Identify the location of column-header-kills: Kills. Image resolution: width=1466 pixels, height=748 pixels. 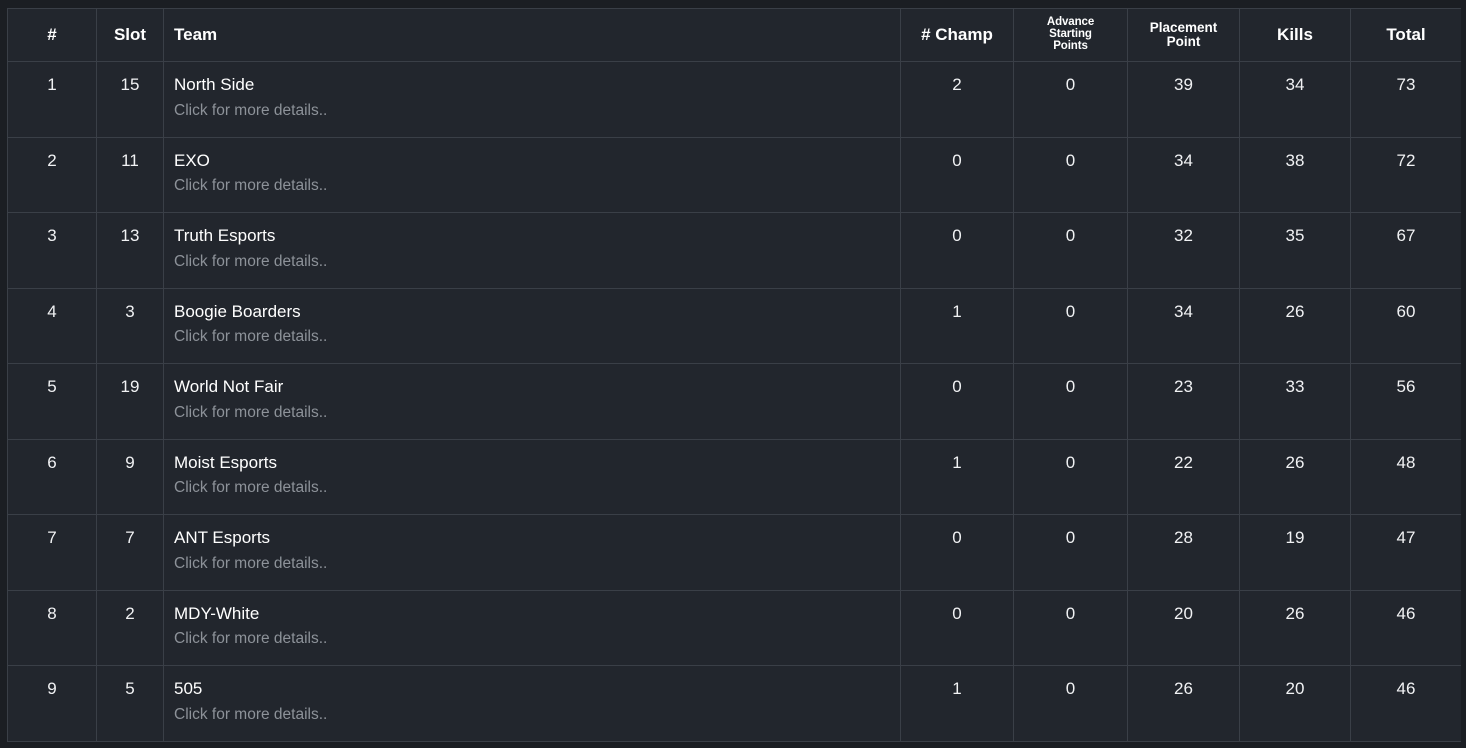
(1295, 35).